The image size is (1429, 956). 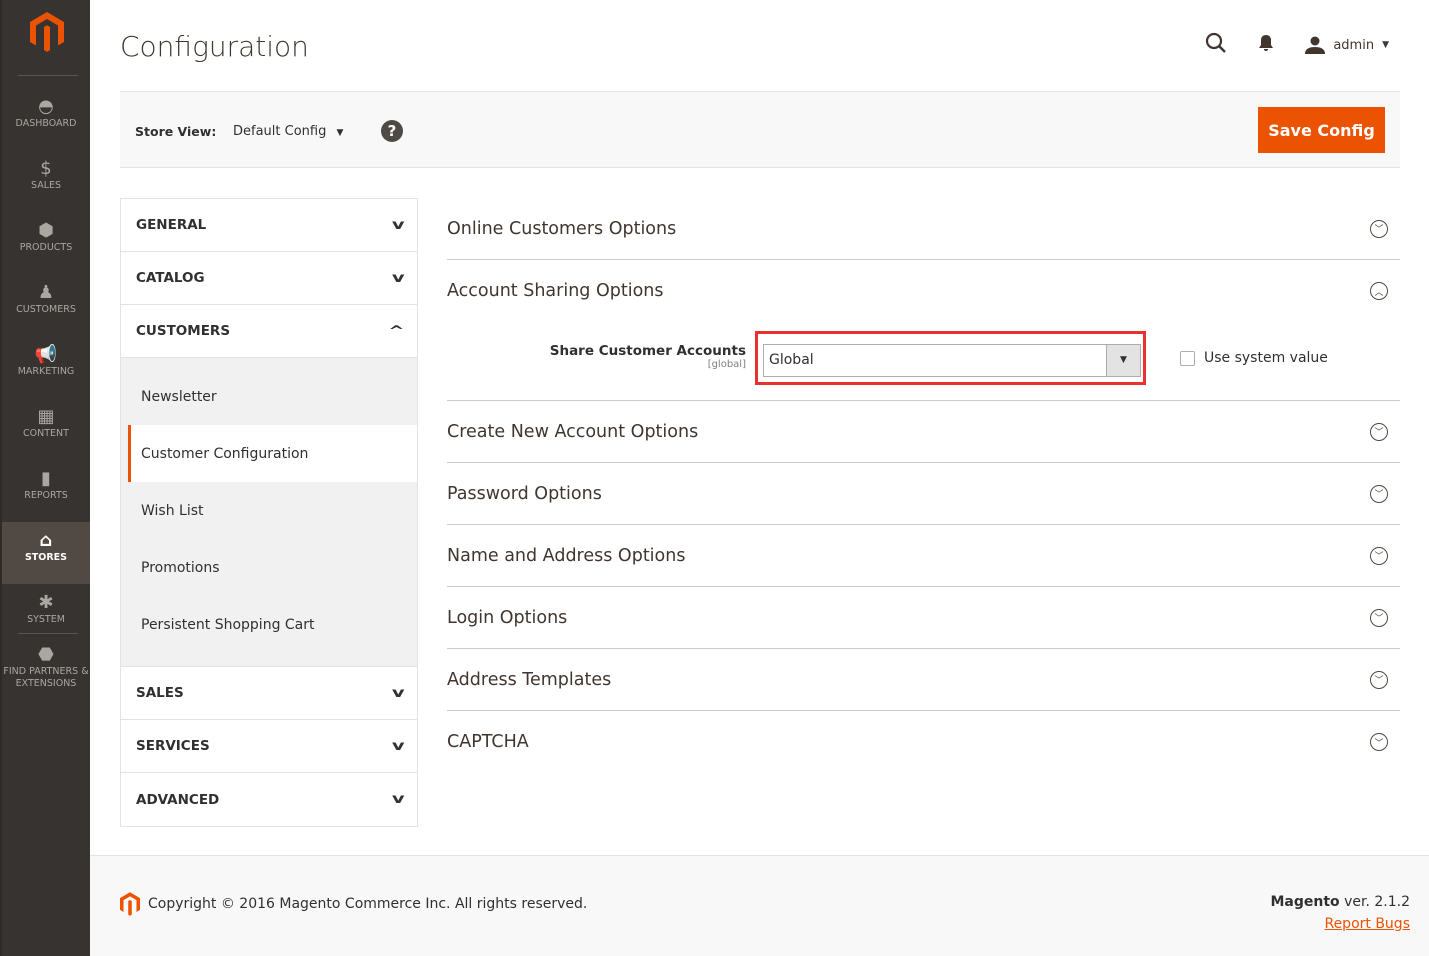 What do you see at coordinates (46, 309) in the screenshot?
I see `nav-label: CUSTOMERS` at bounding box center [46, 309].